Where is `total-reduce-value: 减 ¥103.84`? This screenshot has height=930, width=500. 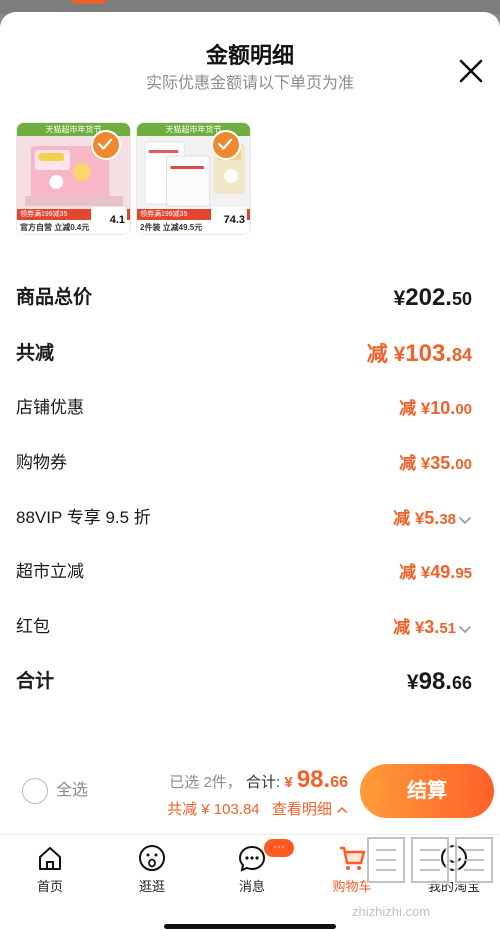 total-reduce-value: 减 ¥103.84 is located at coordinates (419, 353).